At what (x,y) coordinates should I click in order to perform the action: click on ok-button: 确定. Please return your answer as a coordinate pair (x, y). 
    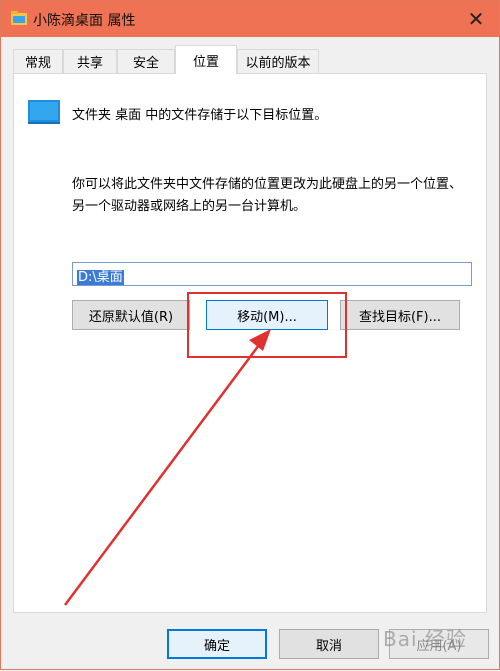
    Looking at the image, I should click on (217, 644).